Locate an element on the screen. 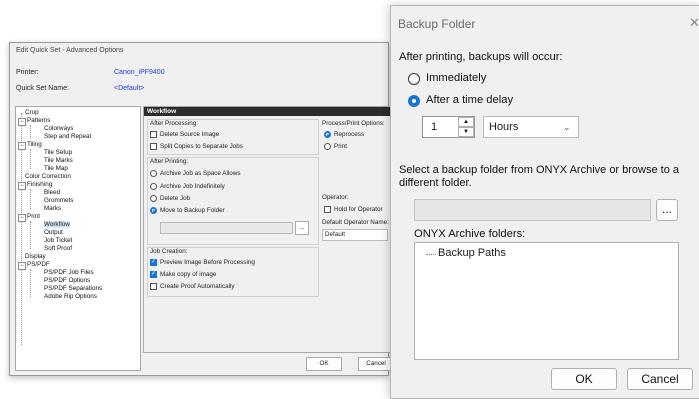 This screenshot has height=399, width=699. archive-indefinitely-radio is located at coordinates (153, 186).